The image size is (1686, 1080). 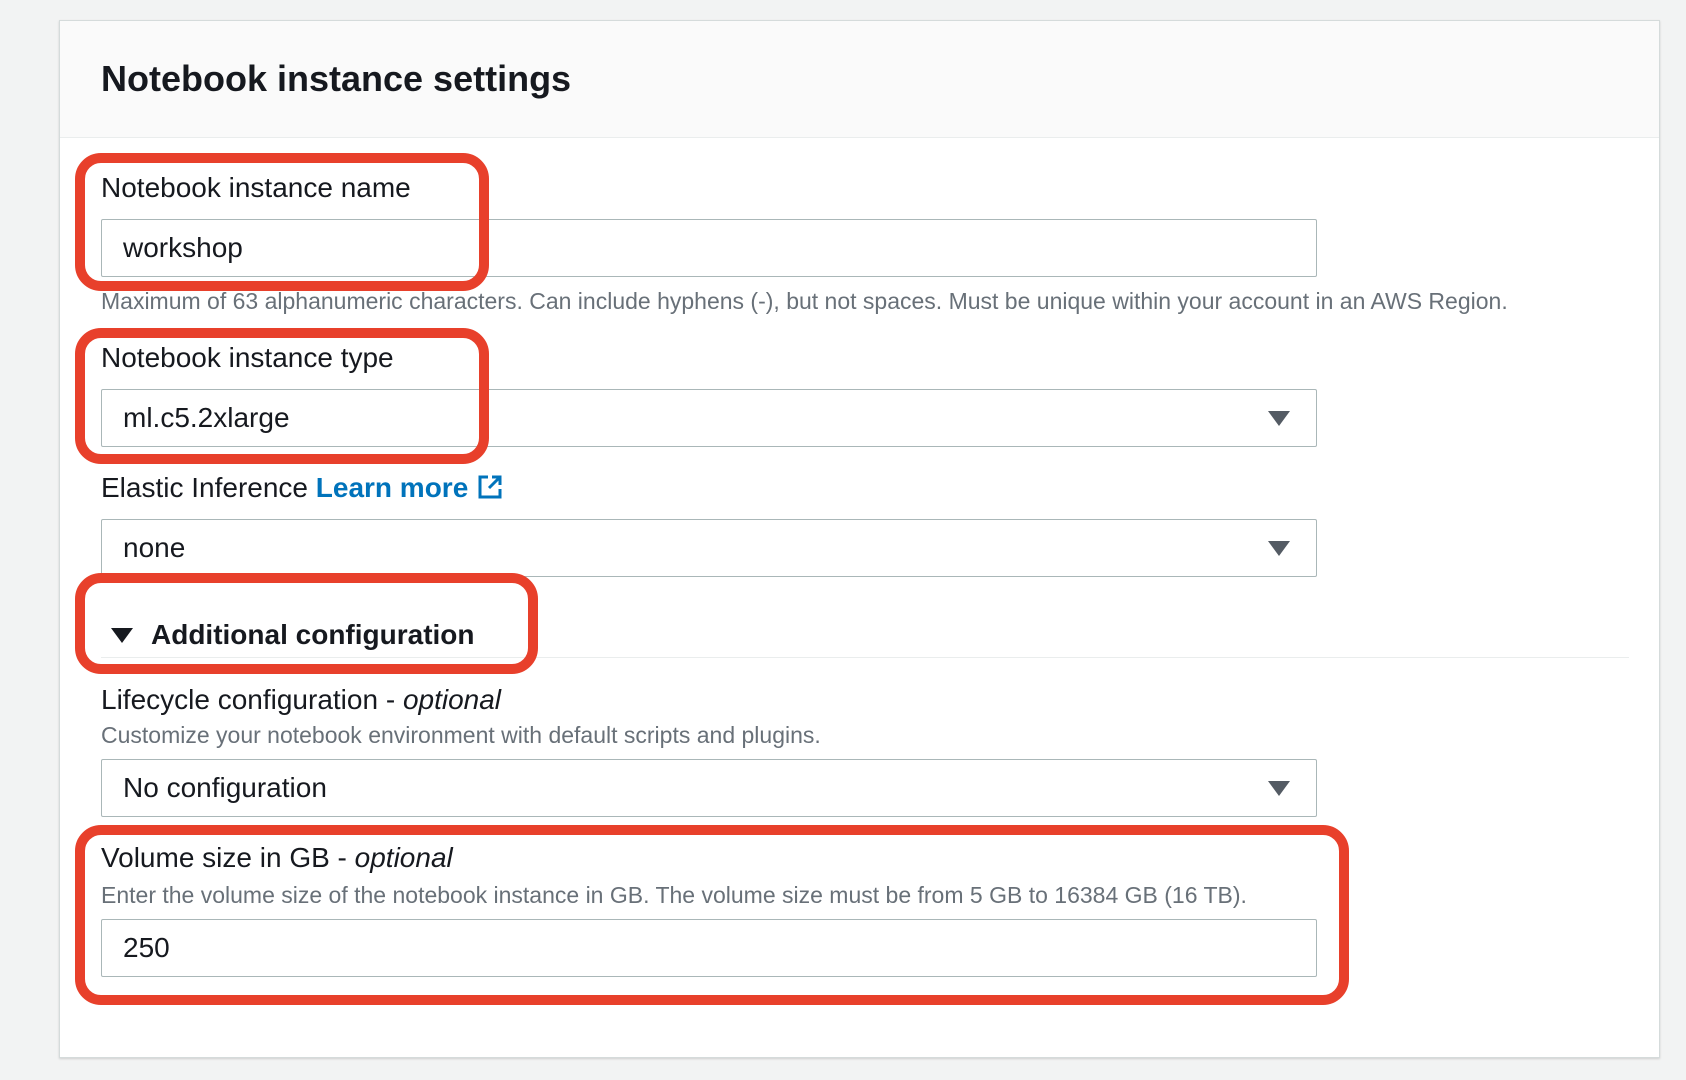 I want to click on learn-more-link: Learn more, so click(x=410, y=487).